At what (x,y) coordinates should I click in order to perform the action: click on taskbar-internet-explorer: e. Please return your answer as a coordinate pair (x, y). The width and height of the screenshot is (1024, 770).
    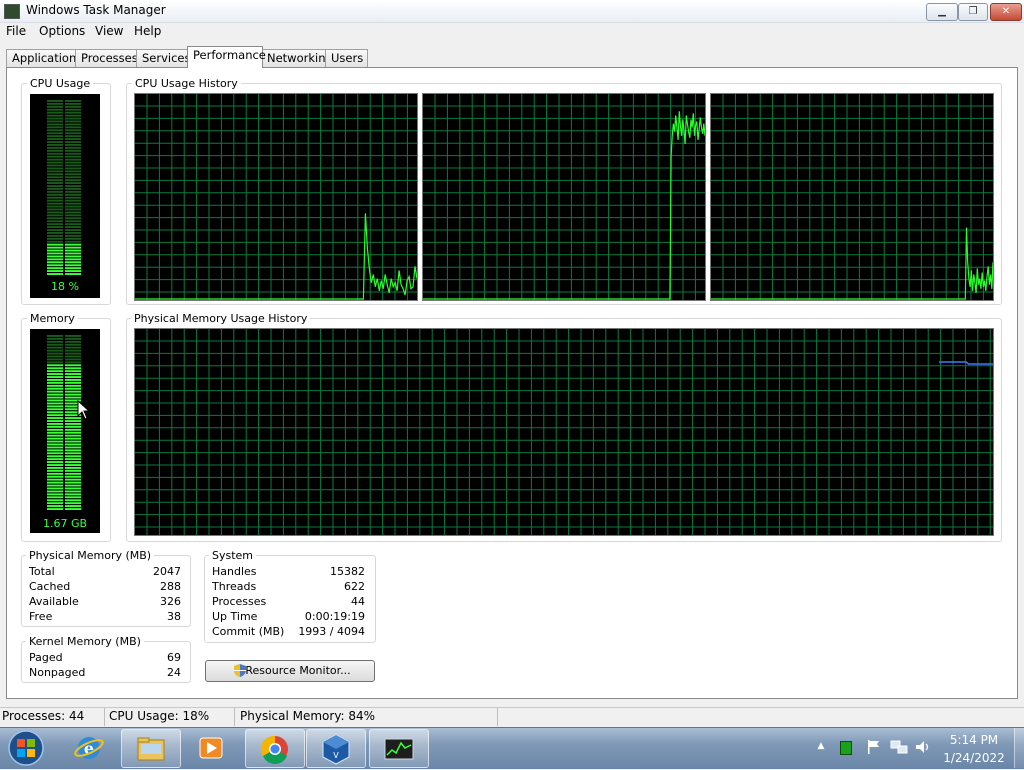
    Looking at the image, I should click on (89, 747).